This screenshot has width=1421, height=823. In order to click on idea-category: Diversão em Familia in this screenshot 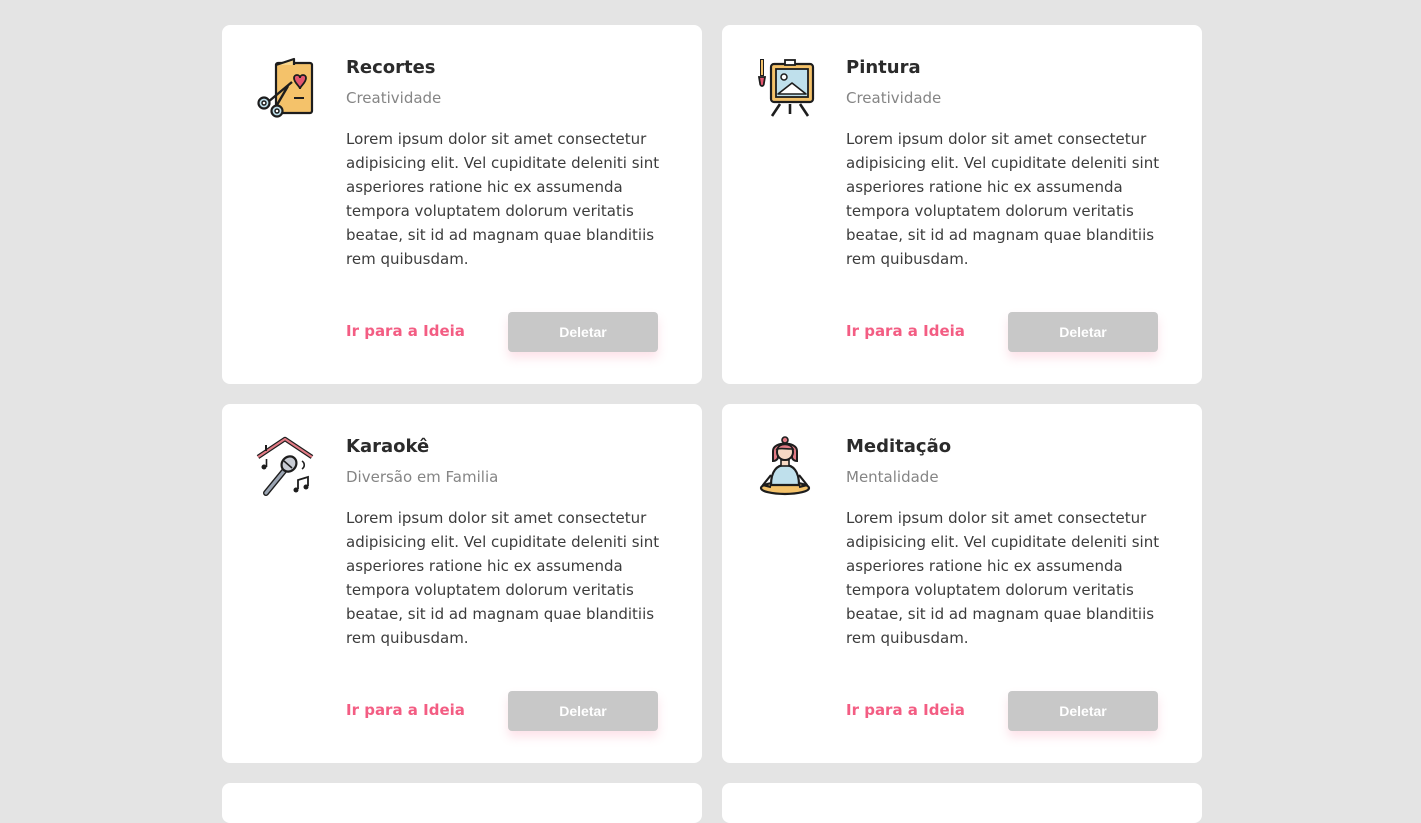, I will do `click(422, 477)`.